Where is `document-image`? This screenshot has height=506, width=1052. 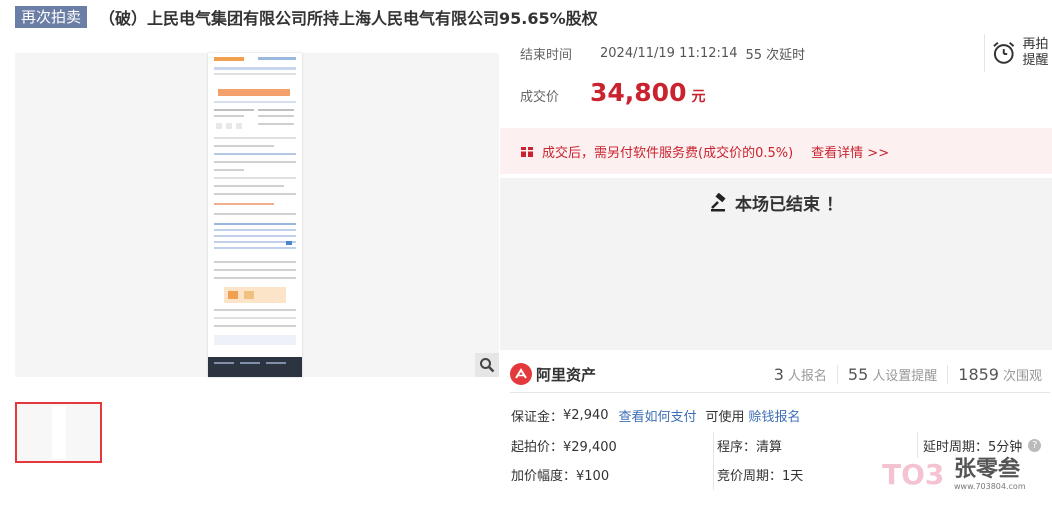
document-image is located at coordinates (255, 215).